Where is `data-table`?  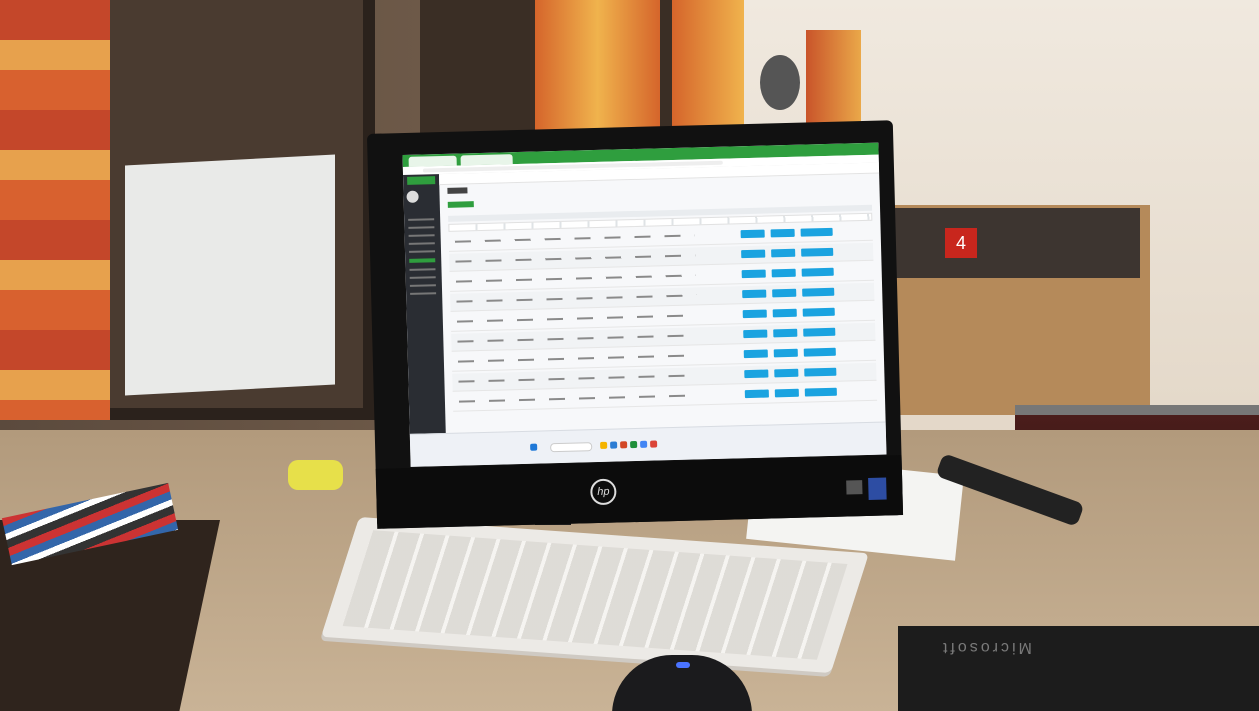
data-table is located at coordinates (663, 314).